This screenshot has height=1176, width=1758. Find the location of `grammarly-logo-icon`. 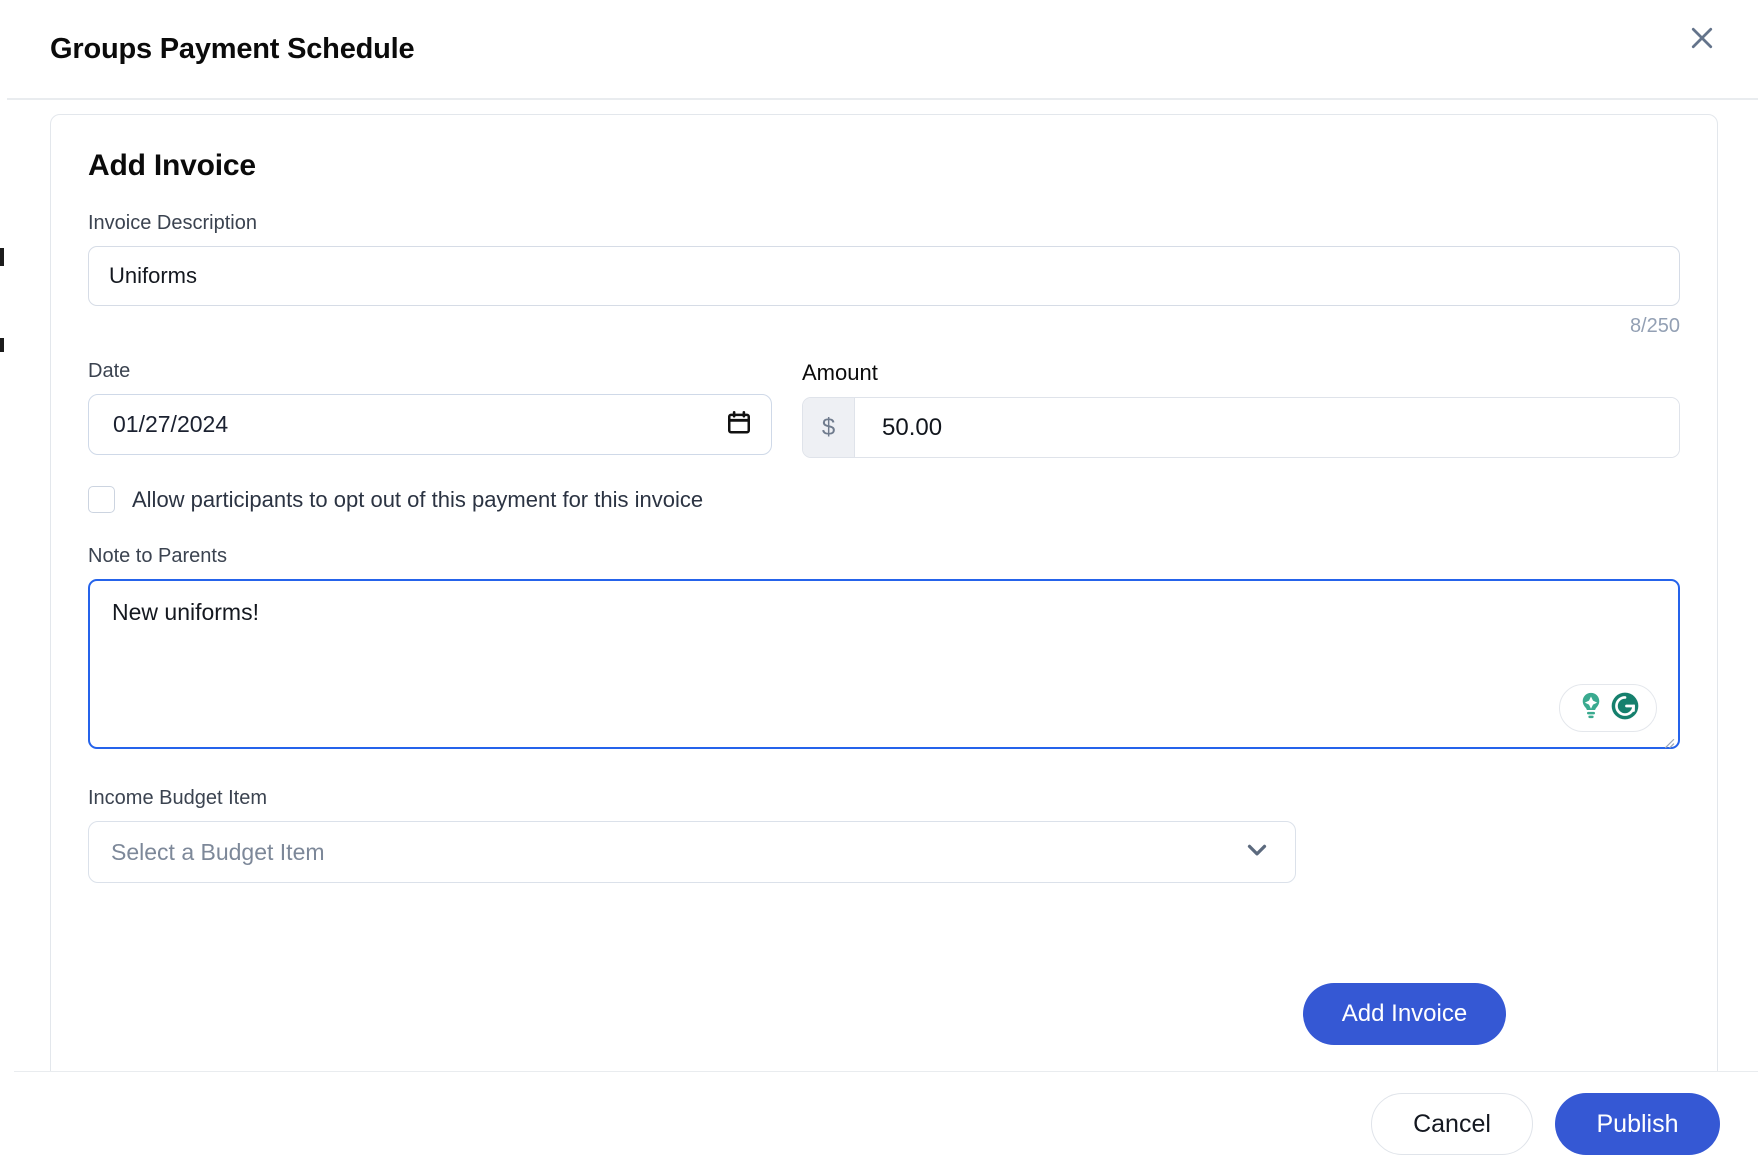

grammarly-logo-icon is located at coordinates (1625, 708).